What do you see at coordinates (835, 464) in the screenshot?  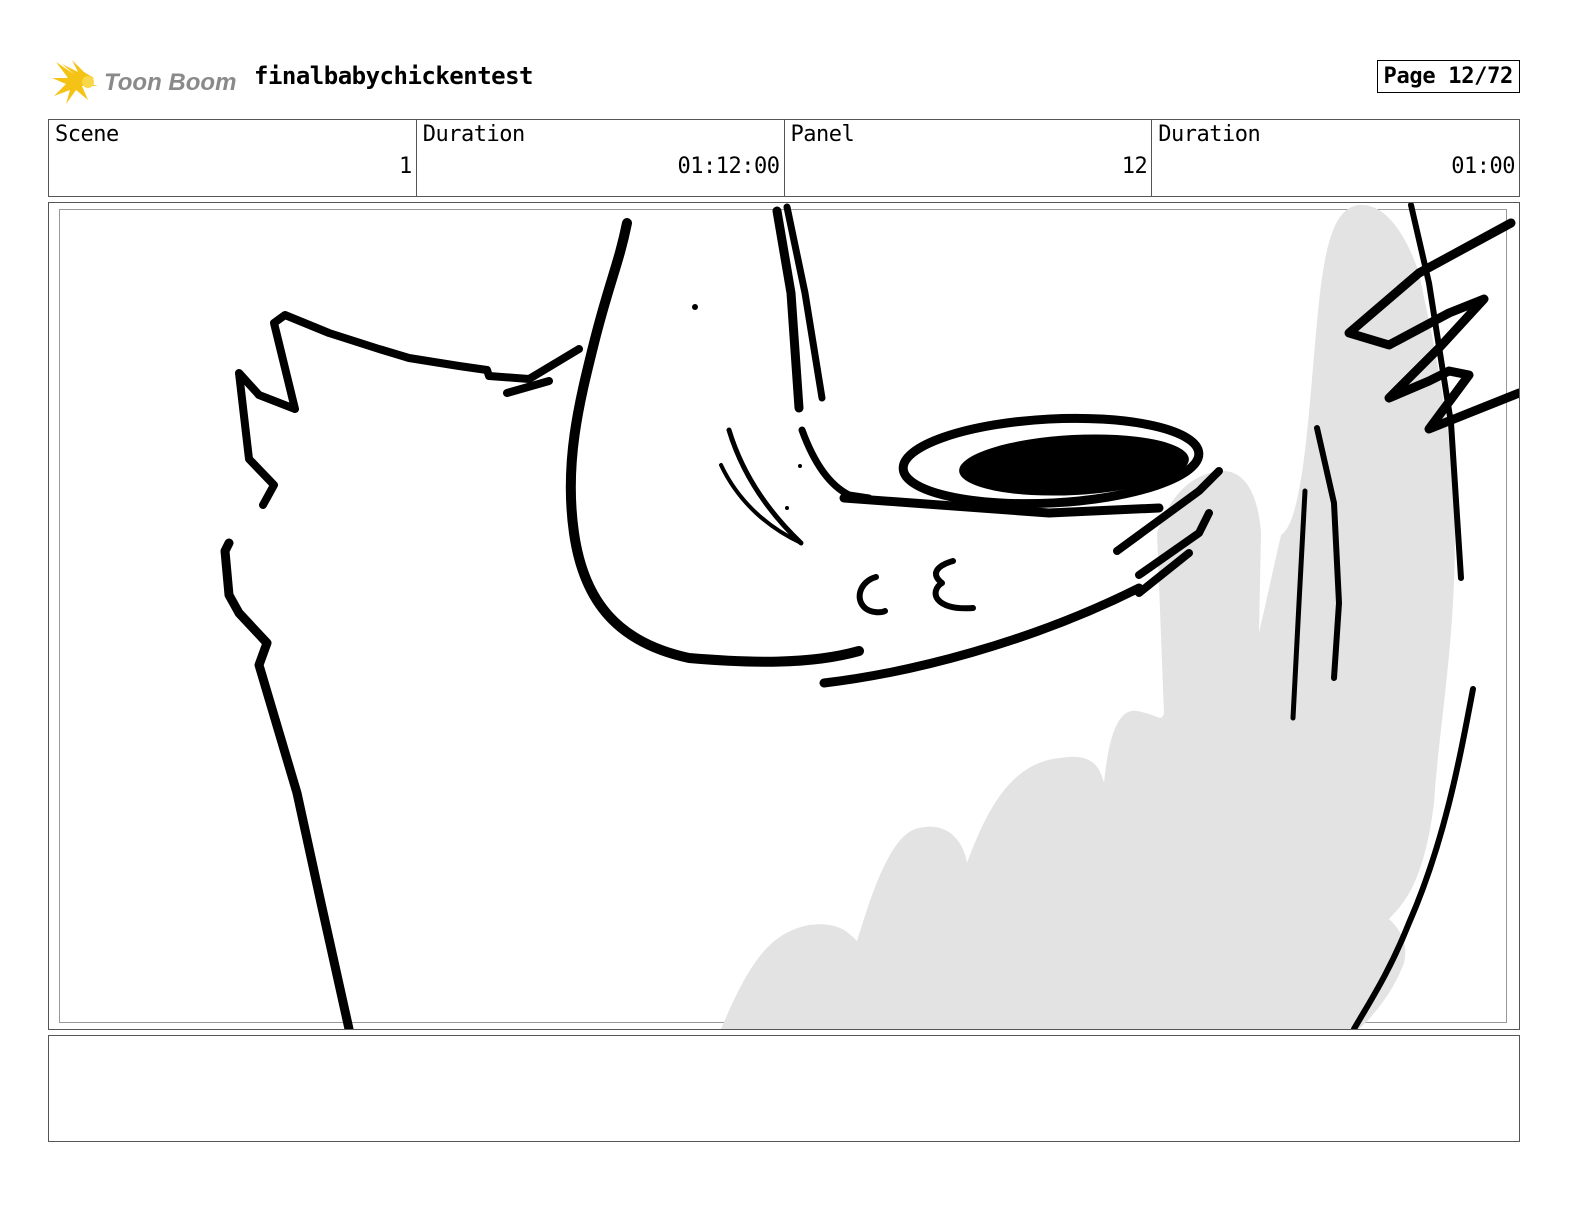 I see `arm-crease` at bounding box center [835, 464].